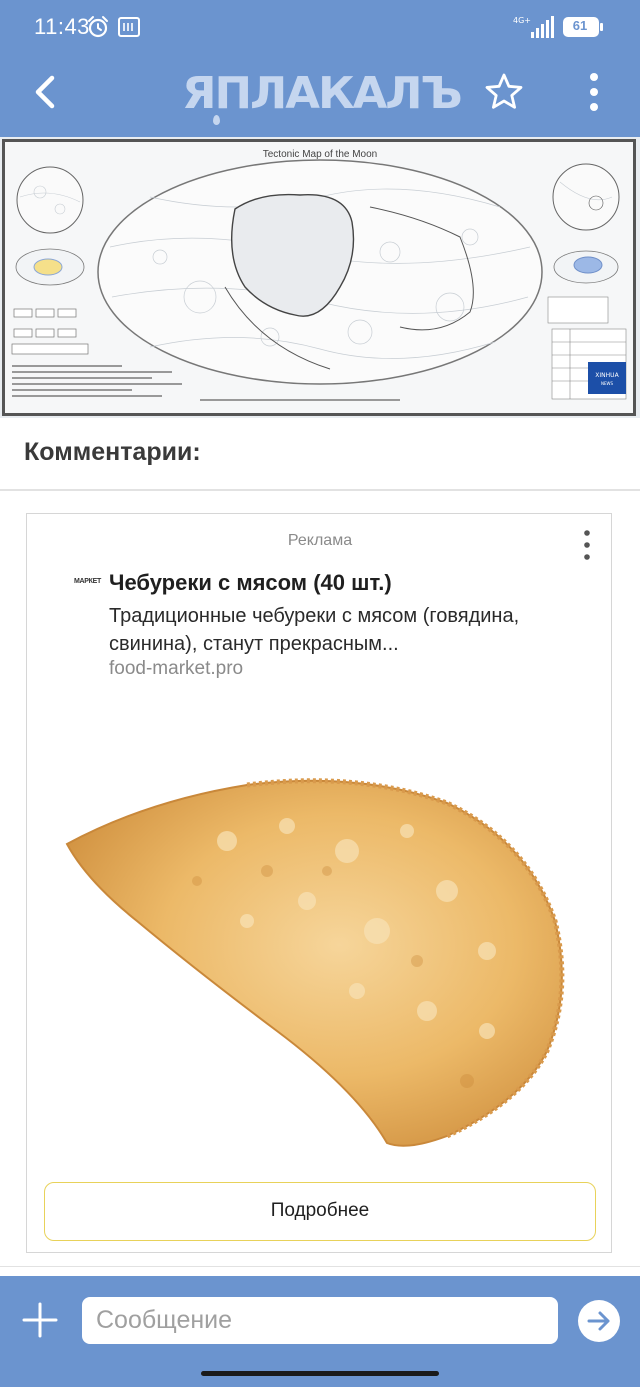  What do you see at coordinates (320, 28) in the screenshot?
I see `status-bar: 11:43 4G+ 61` at bounding box center [320, 28].